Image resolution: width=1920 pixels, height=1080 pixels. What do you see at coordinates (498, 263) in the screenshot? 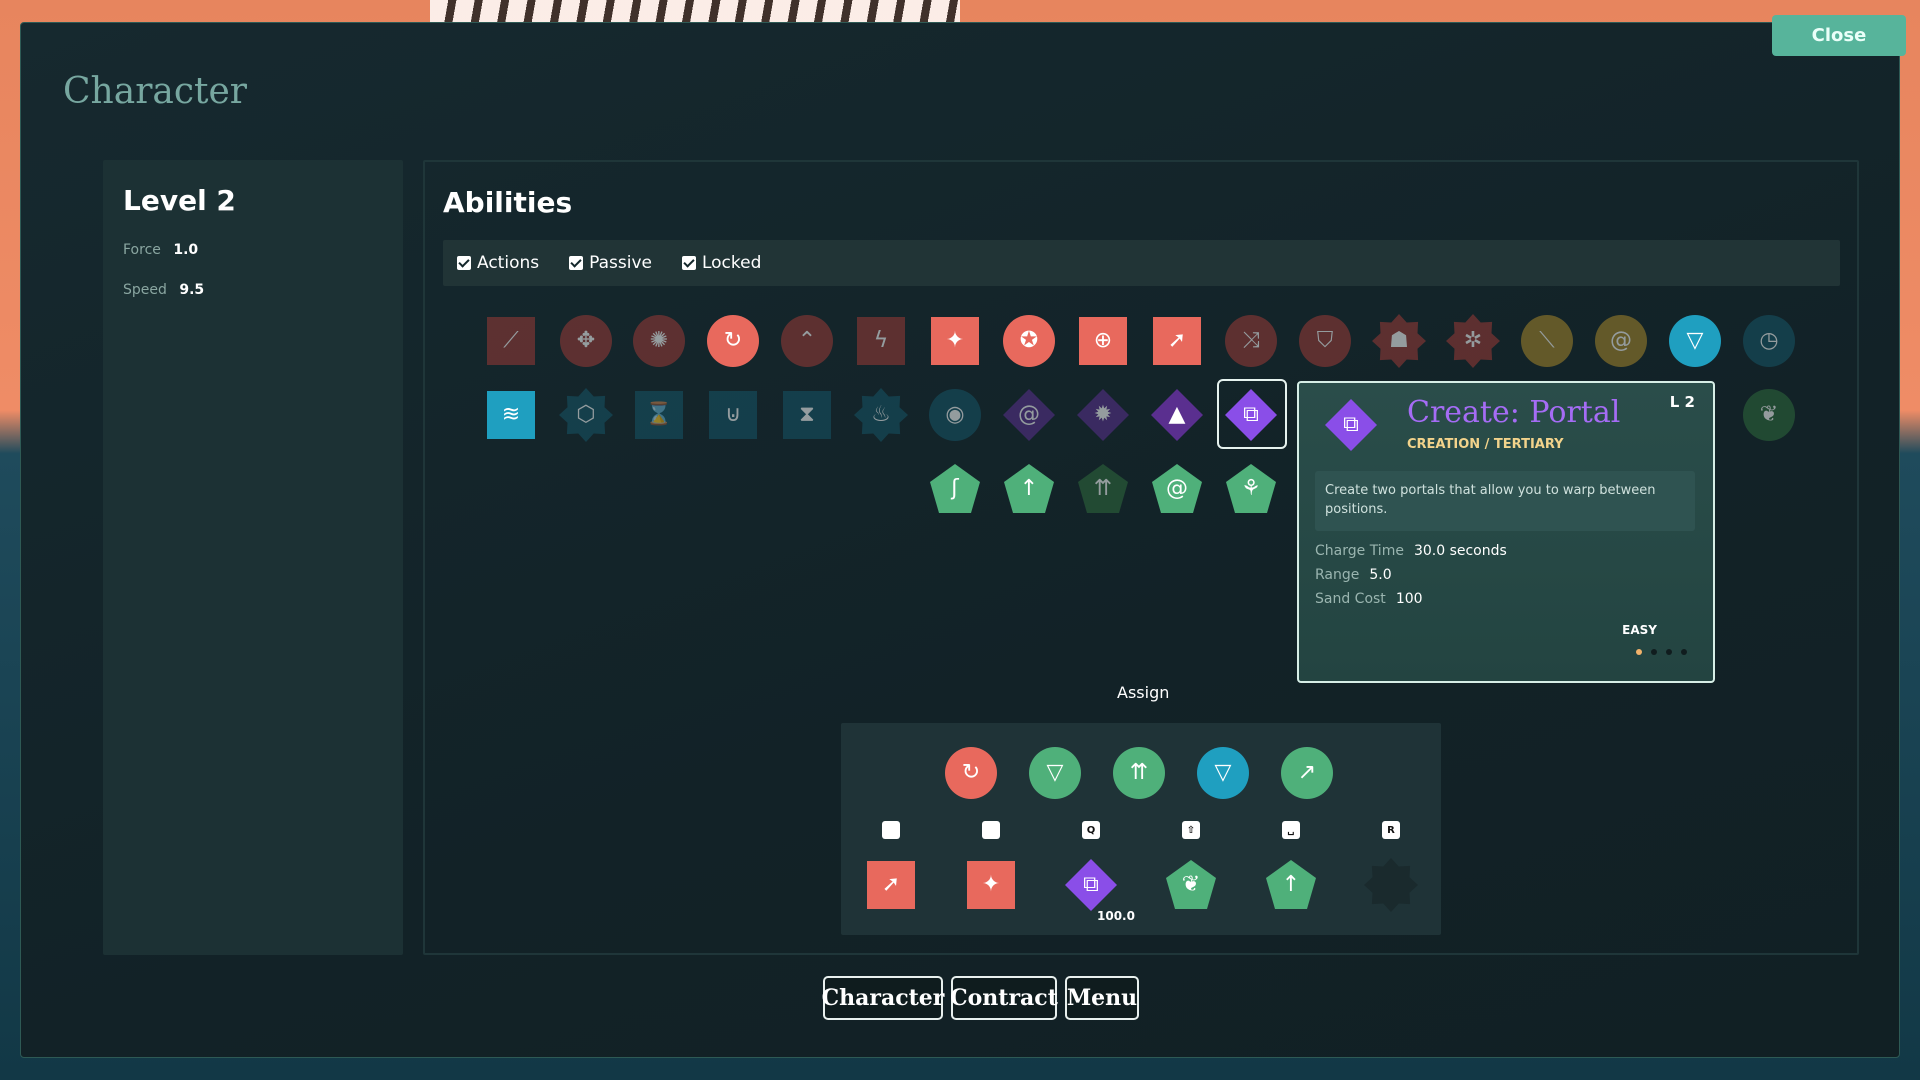
I see `filter-actions: Actions` at bounding box center [498, 263].